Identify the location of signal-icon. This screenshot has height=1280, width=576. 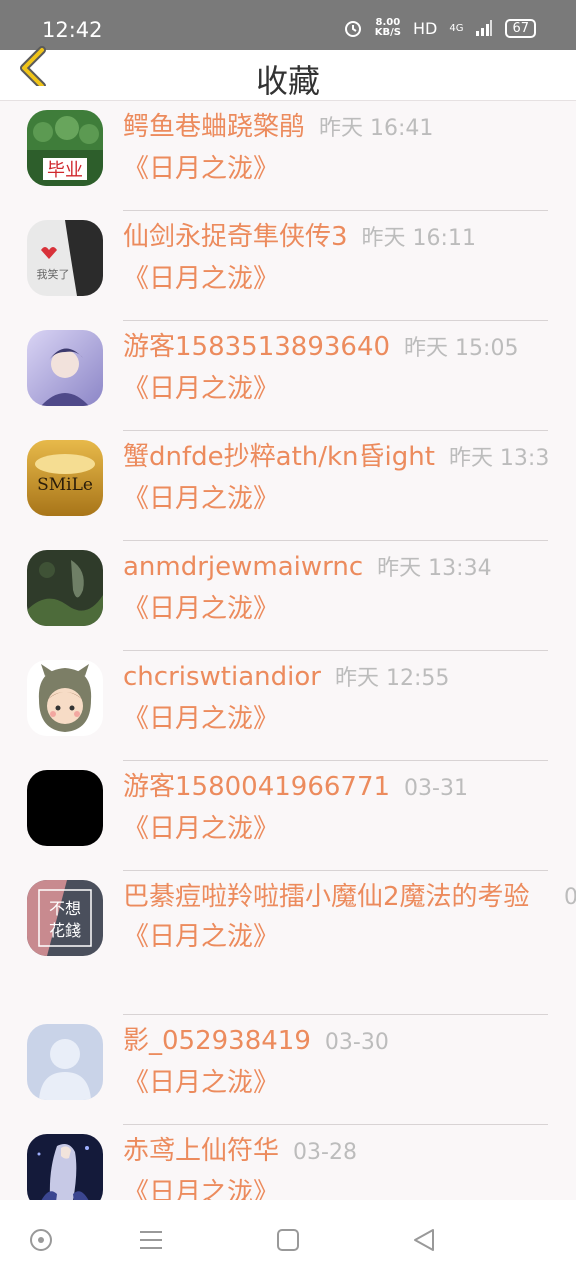
(484, 28).